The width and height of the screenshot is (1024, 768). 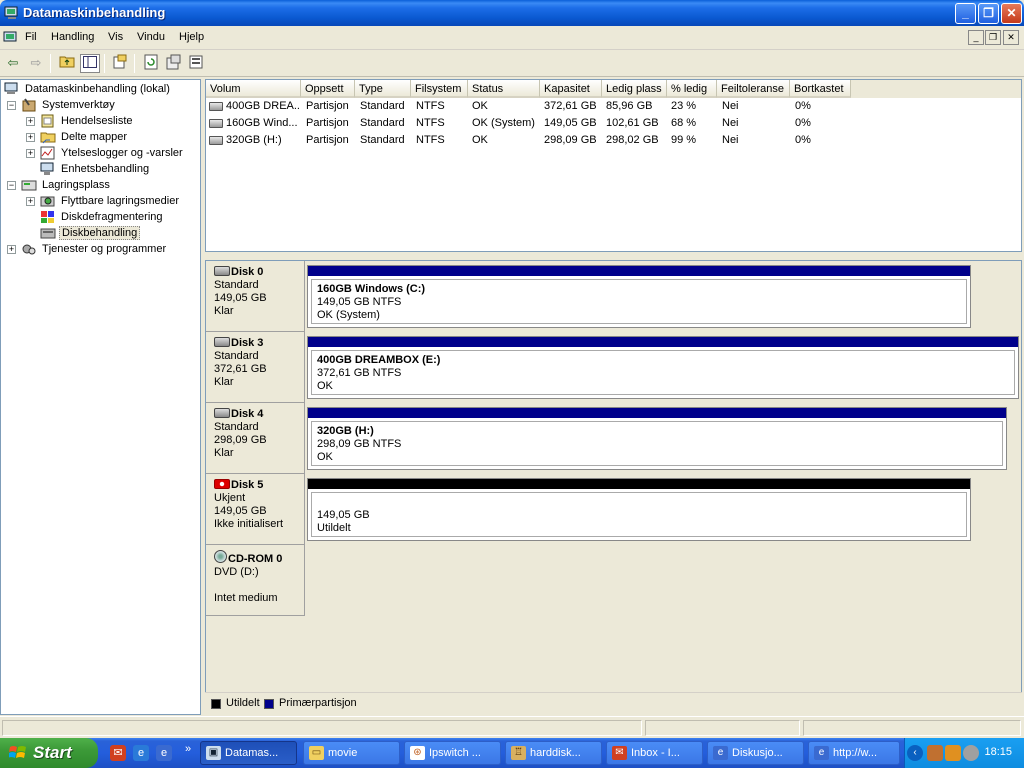 I want to click on back-arrow-icon: ⇦, so click(x=13, y=63).